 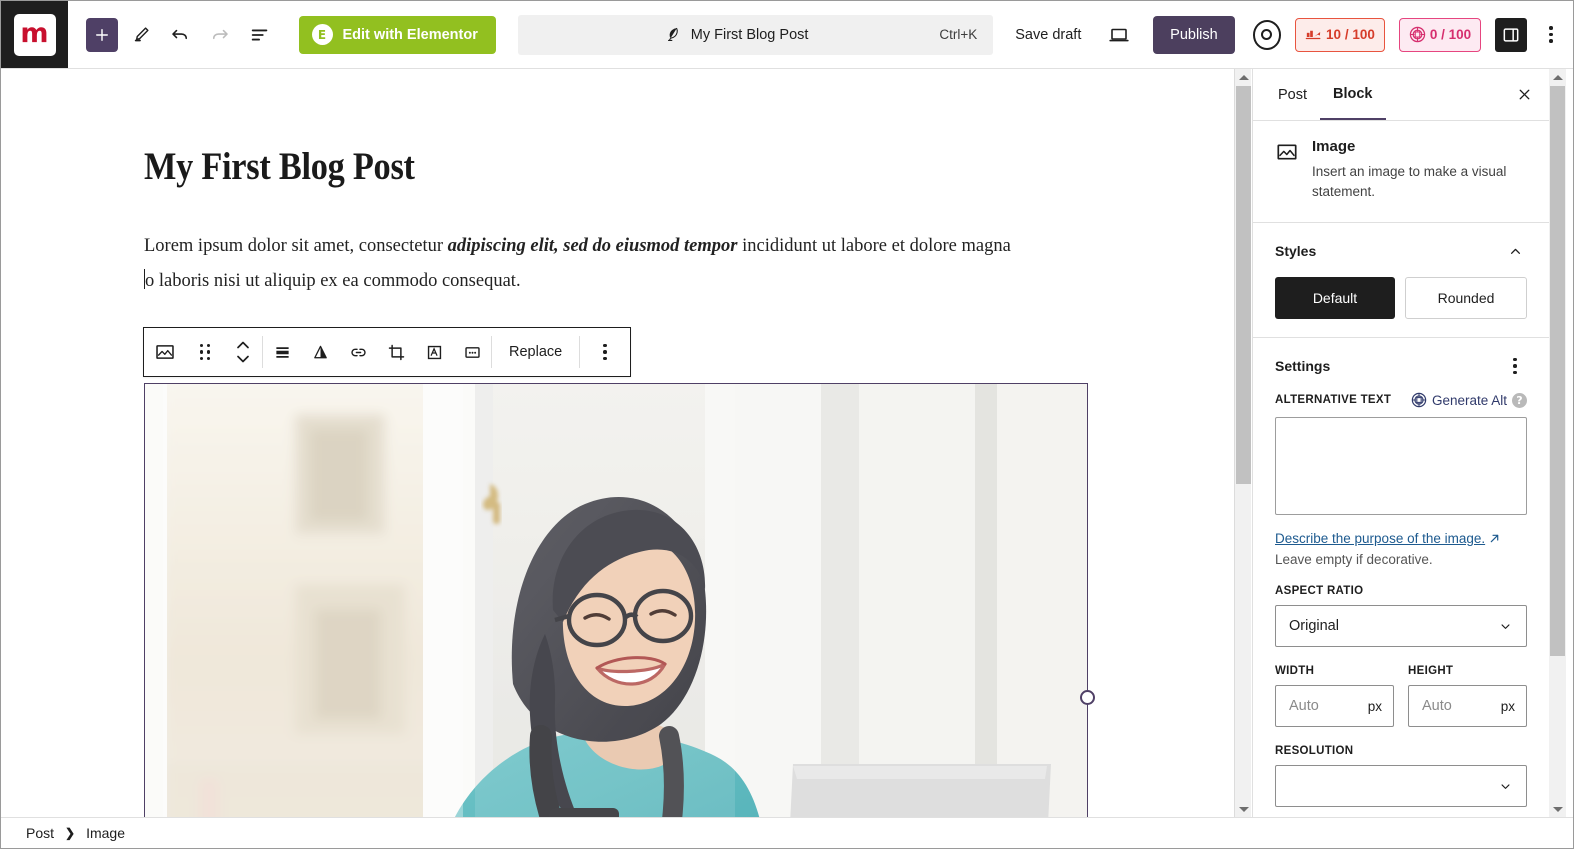 I want to click on image-icon, so click(x=165, y=352).